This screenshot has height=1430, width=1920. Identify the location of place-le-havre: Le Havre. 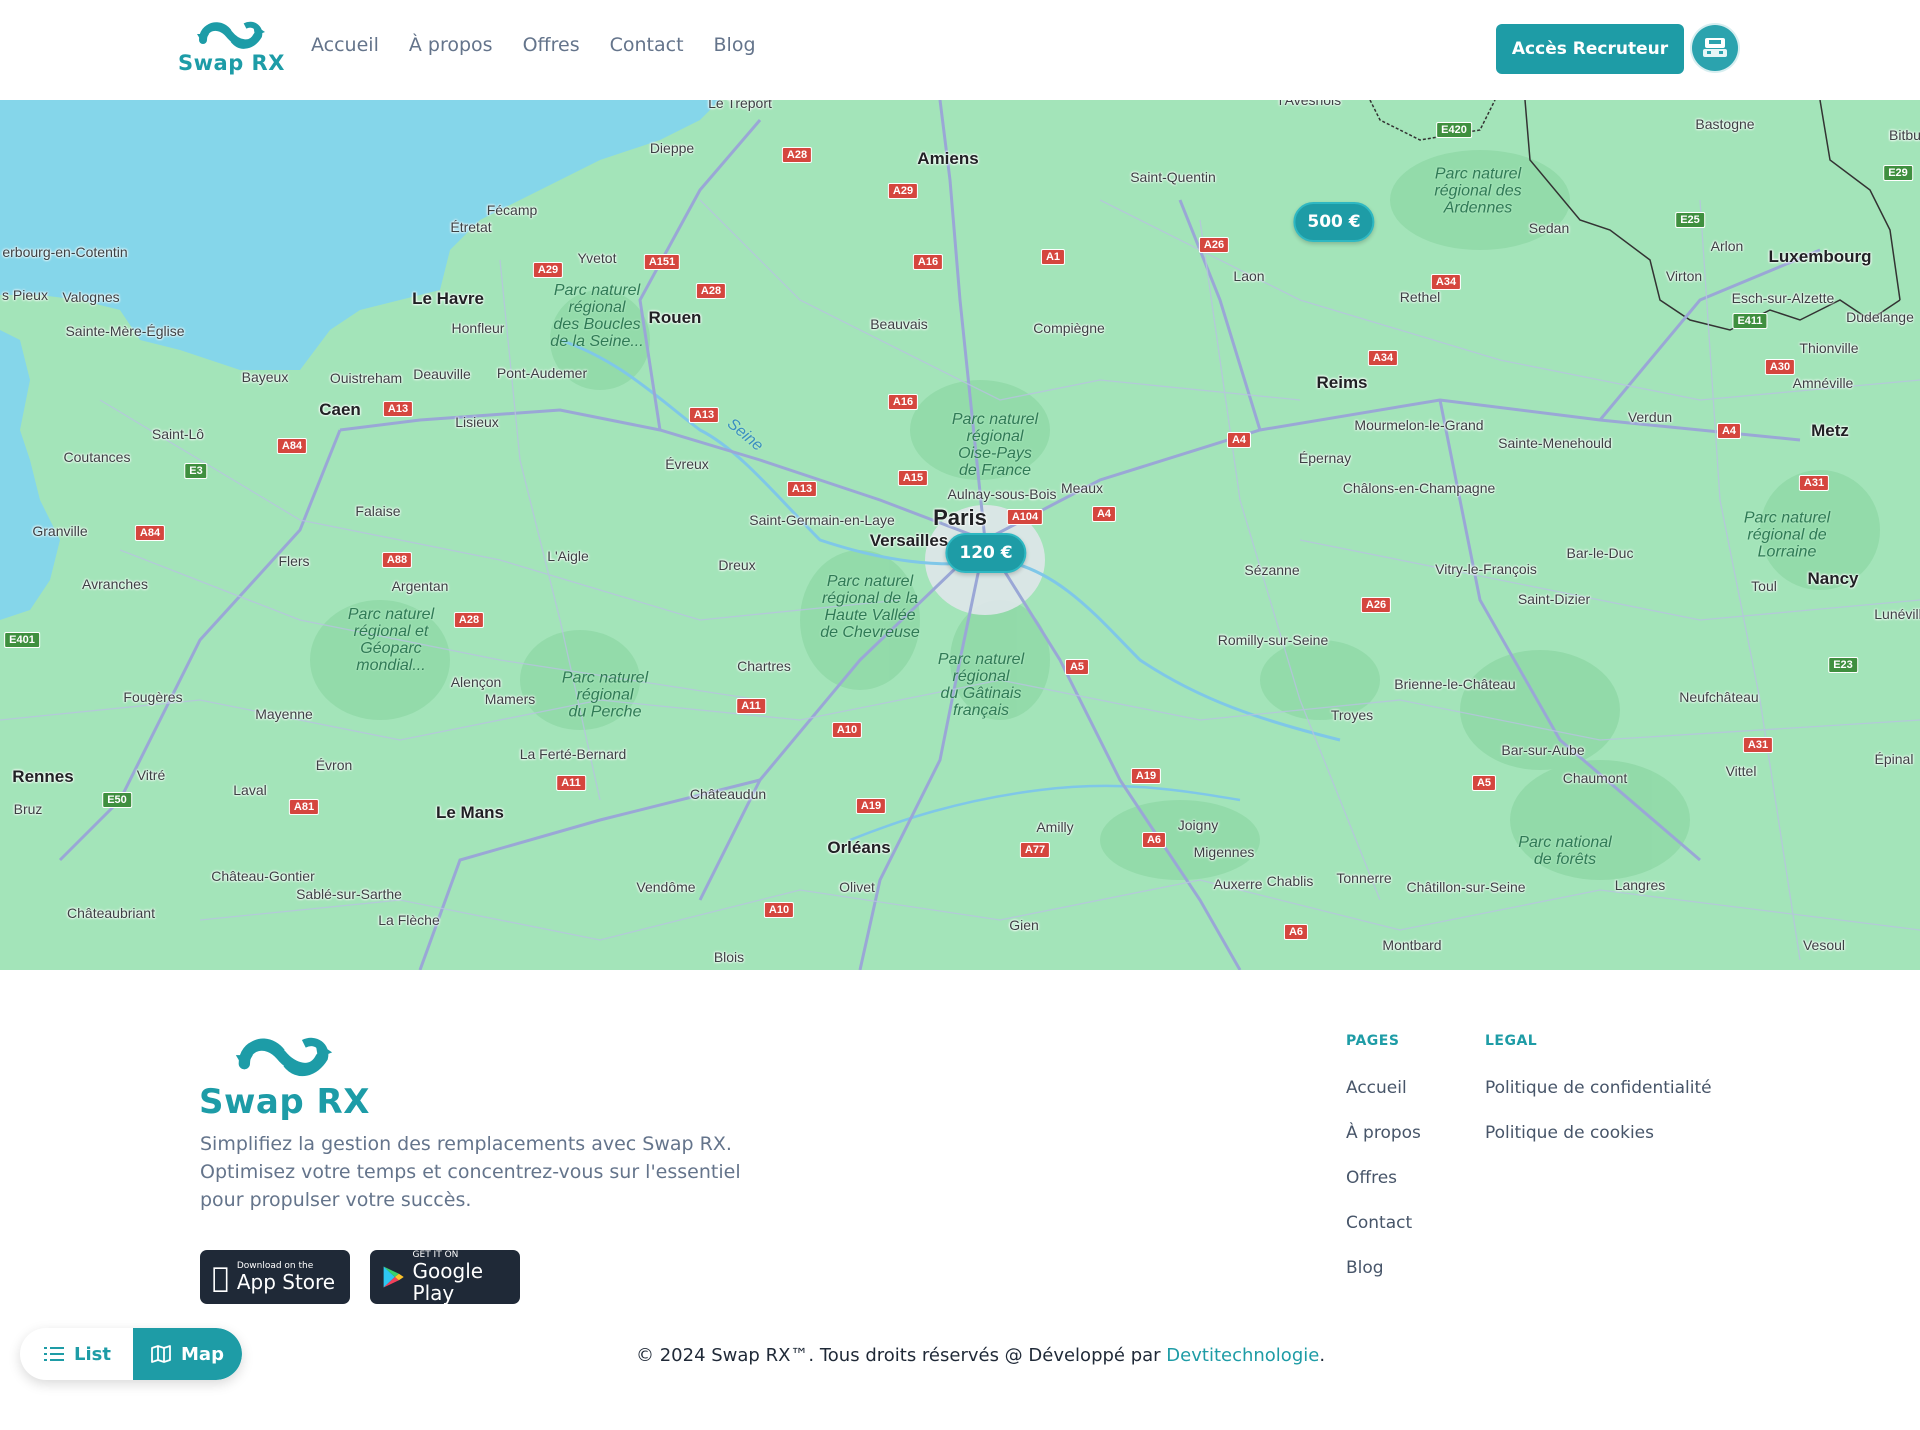
(448, 298).